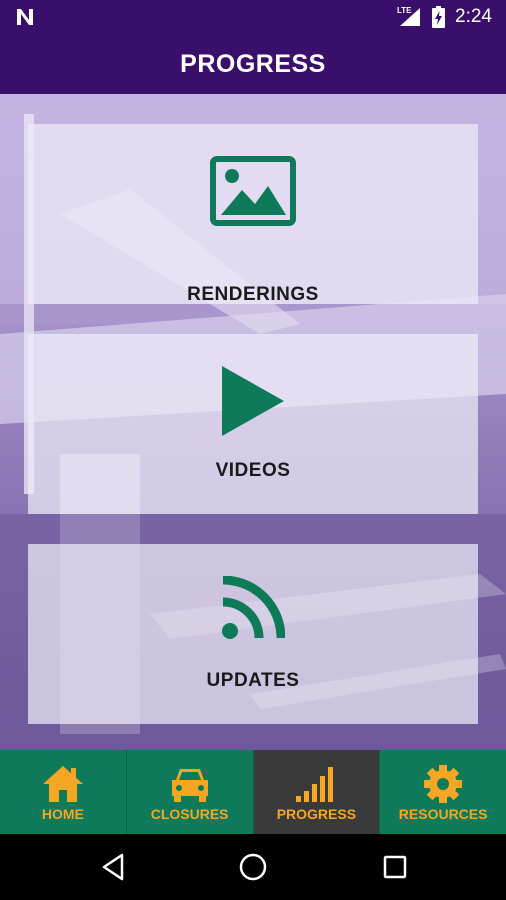 The width and height of the screenshot is (506, 900). I want to click on notification-n-icon, so click(25, 17).